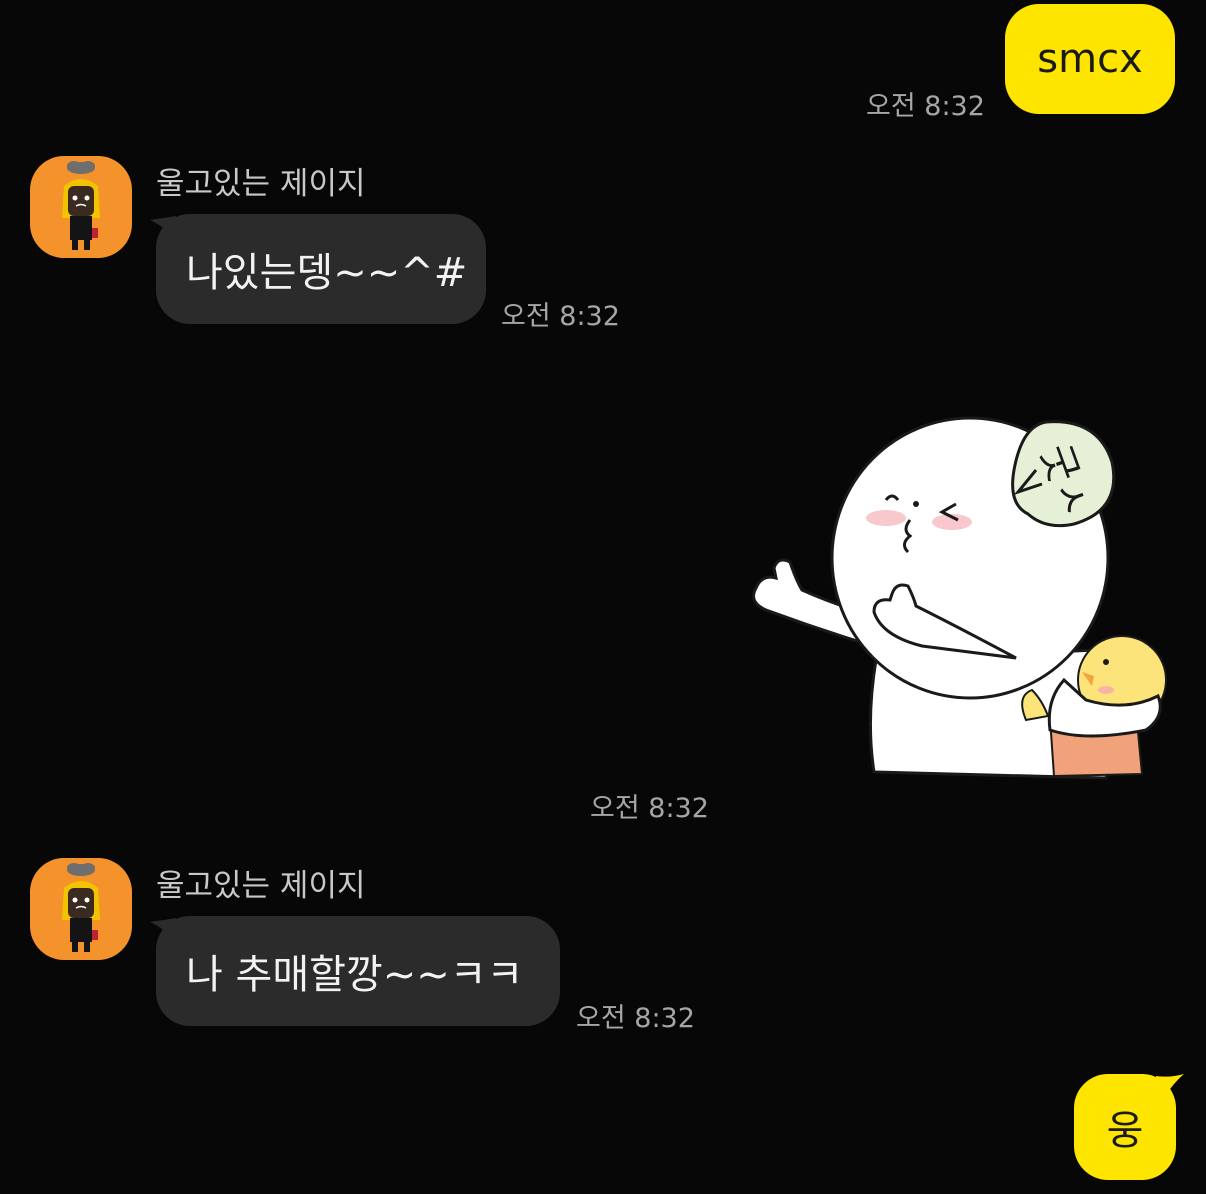 The height and width of the screenshot is (1194, 1206). I want to click on outgoing-message-bubble: 웅, so click(1125, 1127).